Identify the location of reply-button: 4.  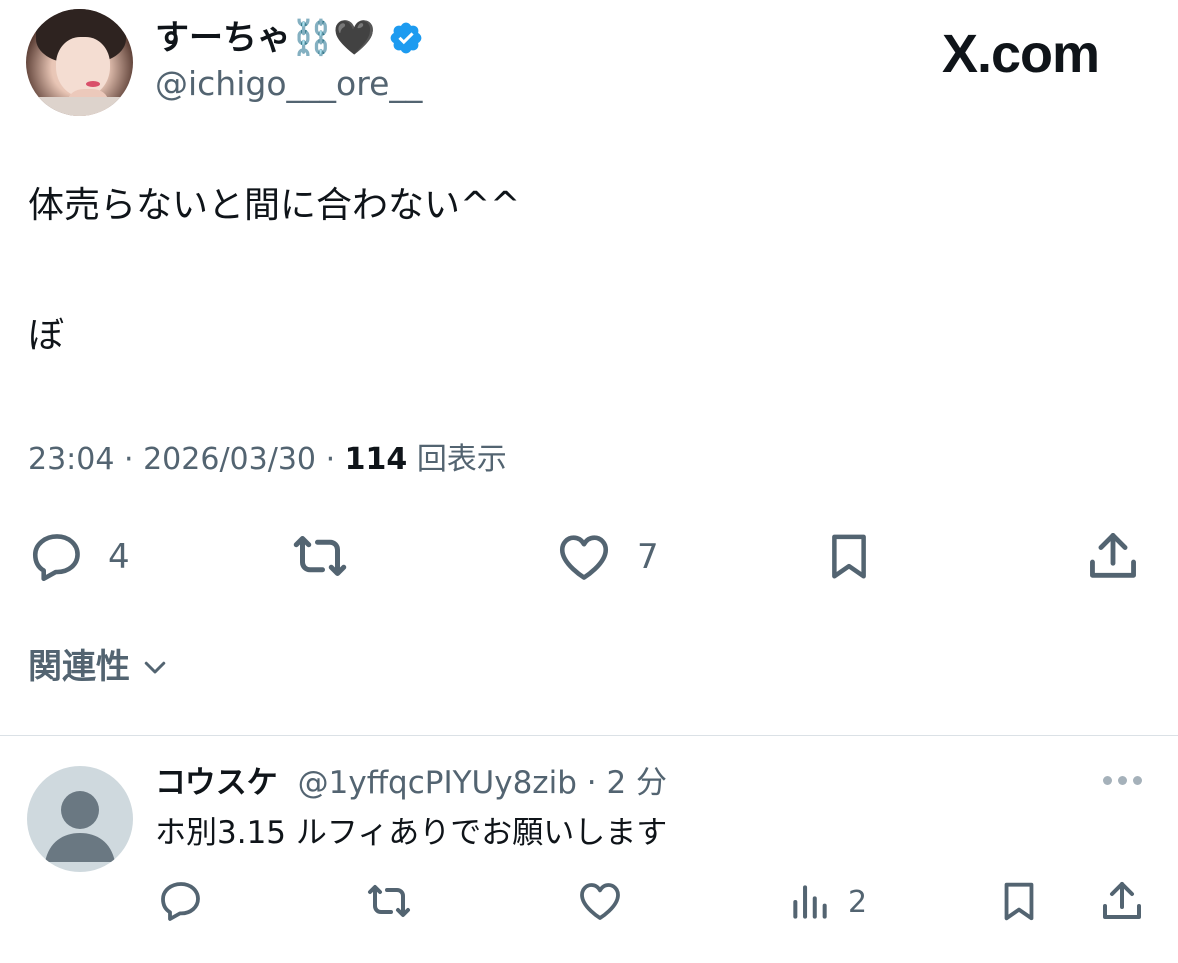
(79, 557).